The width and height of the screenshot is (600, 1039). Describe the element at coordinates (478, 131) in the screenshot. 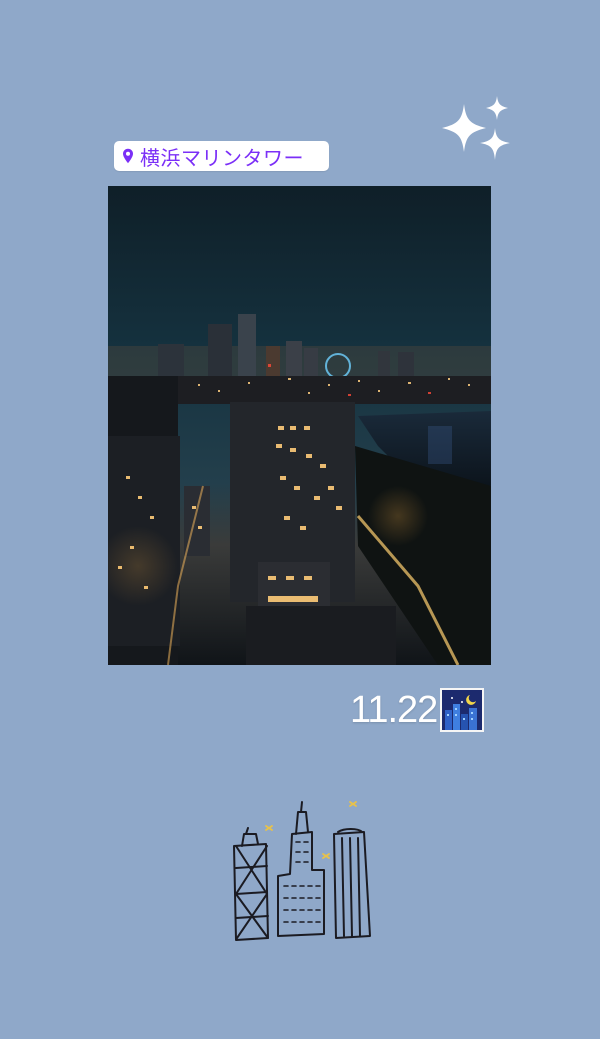

I see `sparkles-icon` at that location.